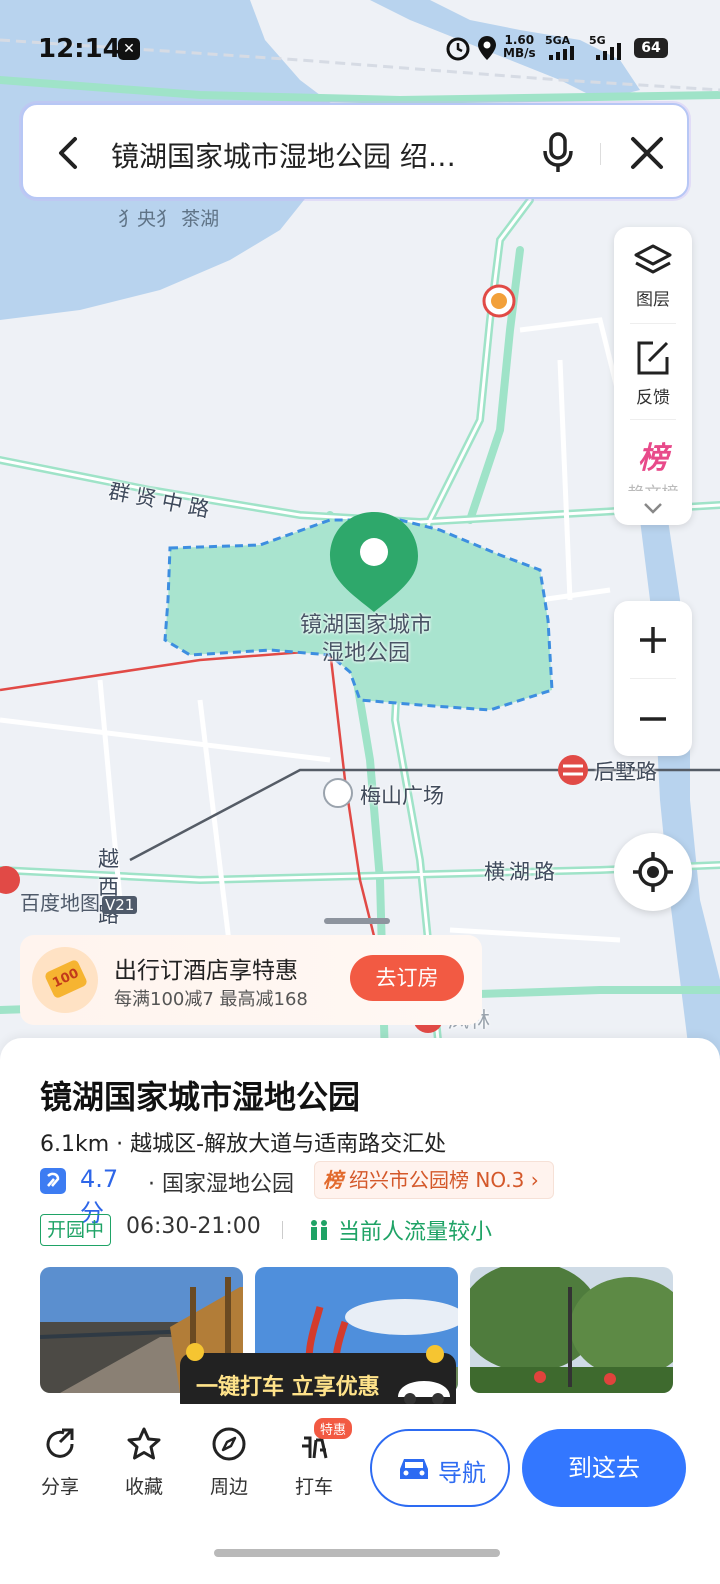 This screenshot has height=1584, width=720. What do you see at coordinates (653, 640) in the screenshot?
I see `zoom-in-icon` at bounding box center [653, 640].